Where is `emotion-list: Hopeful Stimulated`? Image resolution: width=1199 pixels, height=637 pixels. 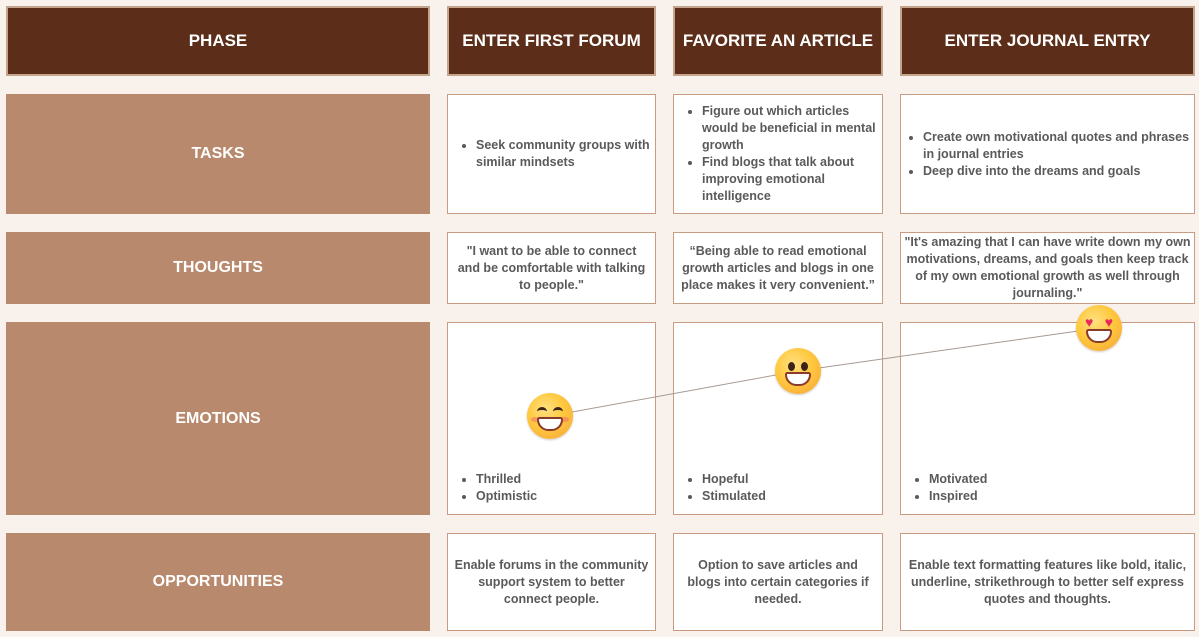
emotion-list: Hopeful Stimulated is located at coordinates (723, 488).